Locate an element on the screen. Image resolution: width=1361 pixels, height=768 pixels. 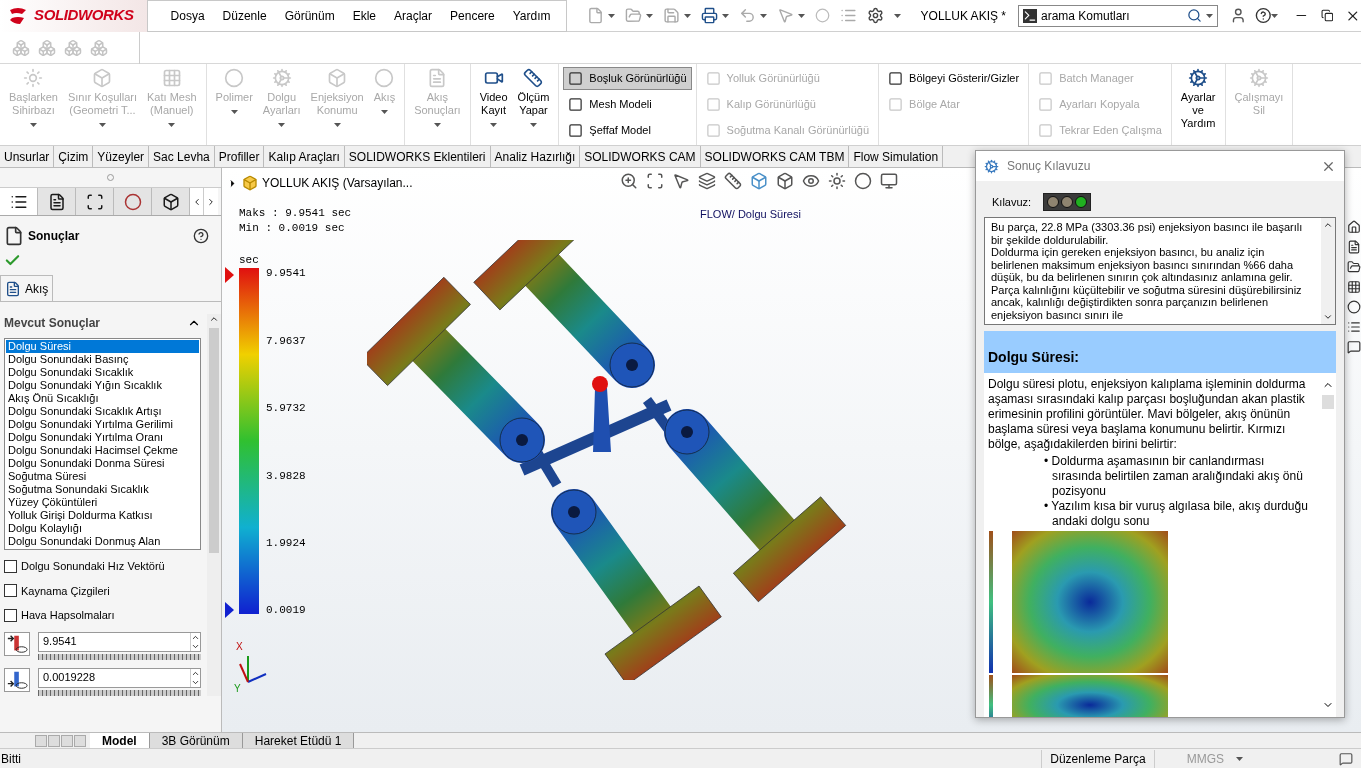
results-list-item: Dolgu Sonundaki Basınç is located at coordinates (102, 359).